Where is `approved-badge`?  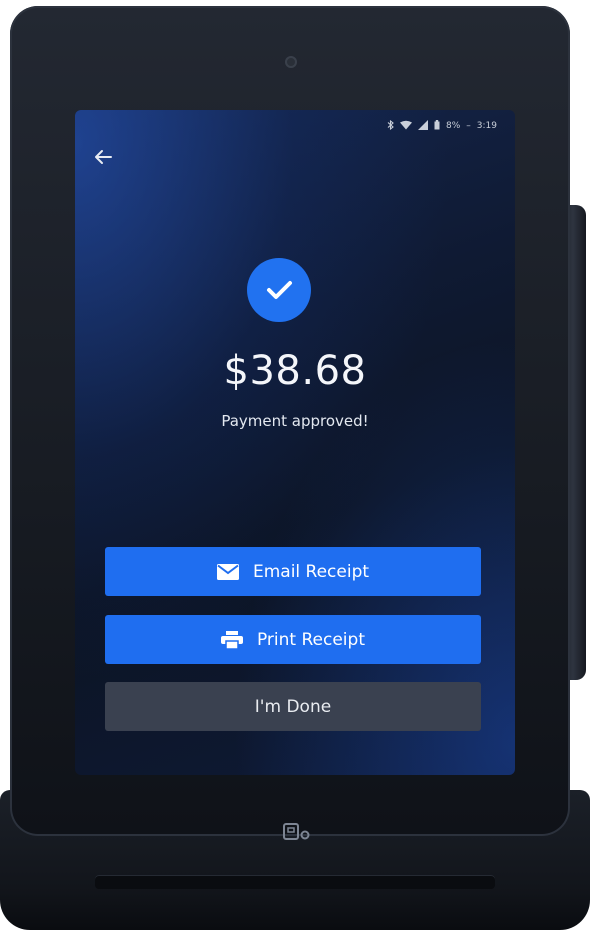
approved-badge is located at coordinates (279, 290).